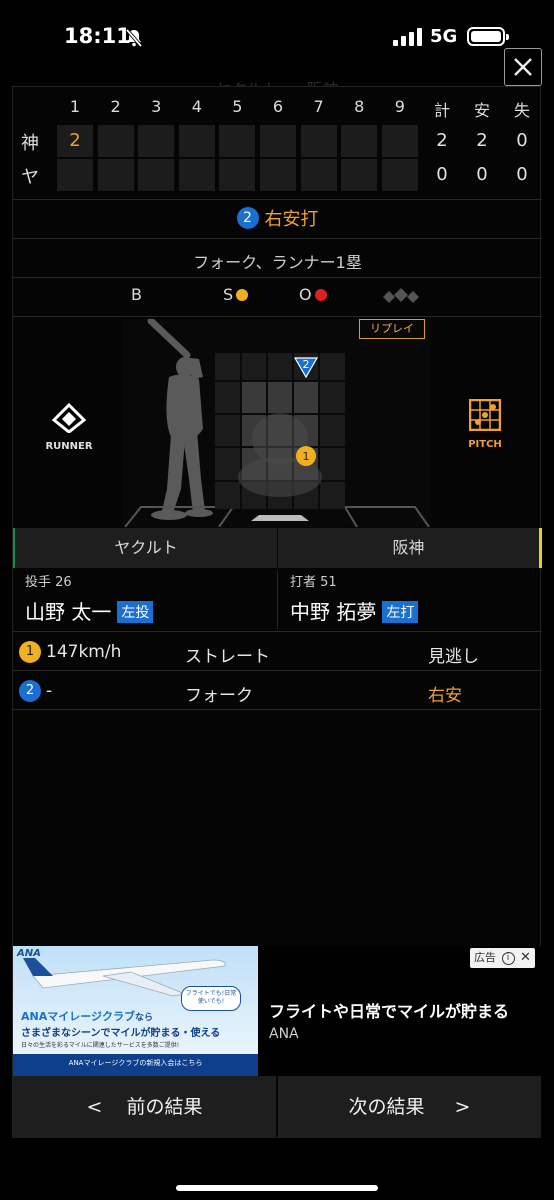 Image resolution: width=554 pixels, height=1200 pixels. I want to click on ad-label: 広告 i ✕, so click(502, 958).